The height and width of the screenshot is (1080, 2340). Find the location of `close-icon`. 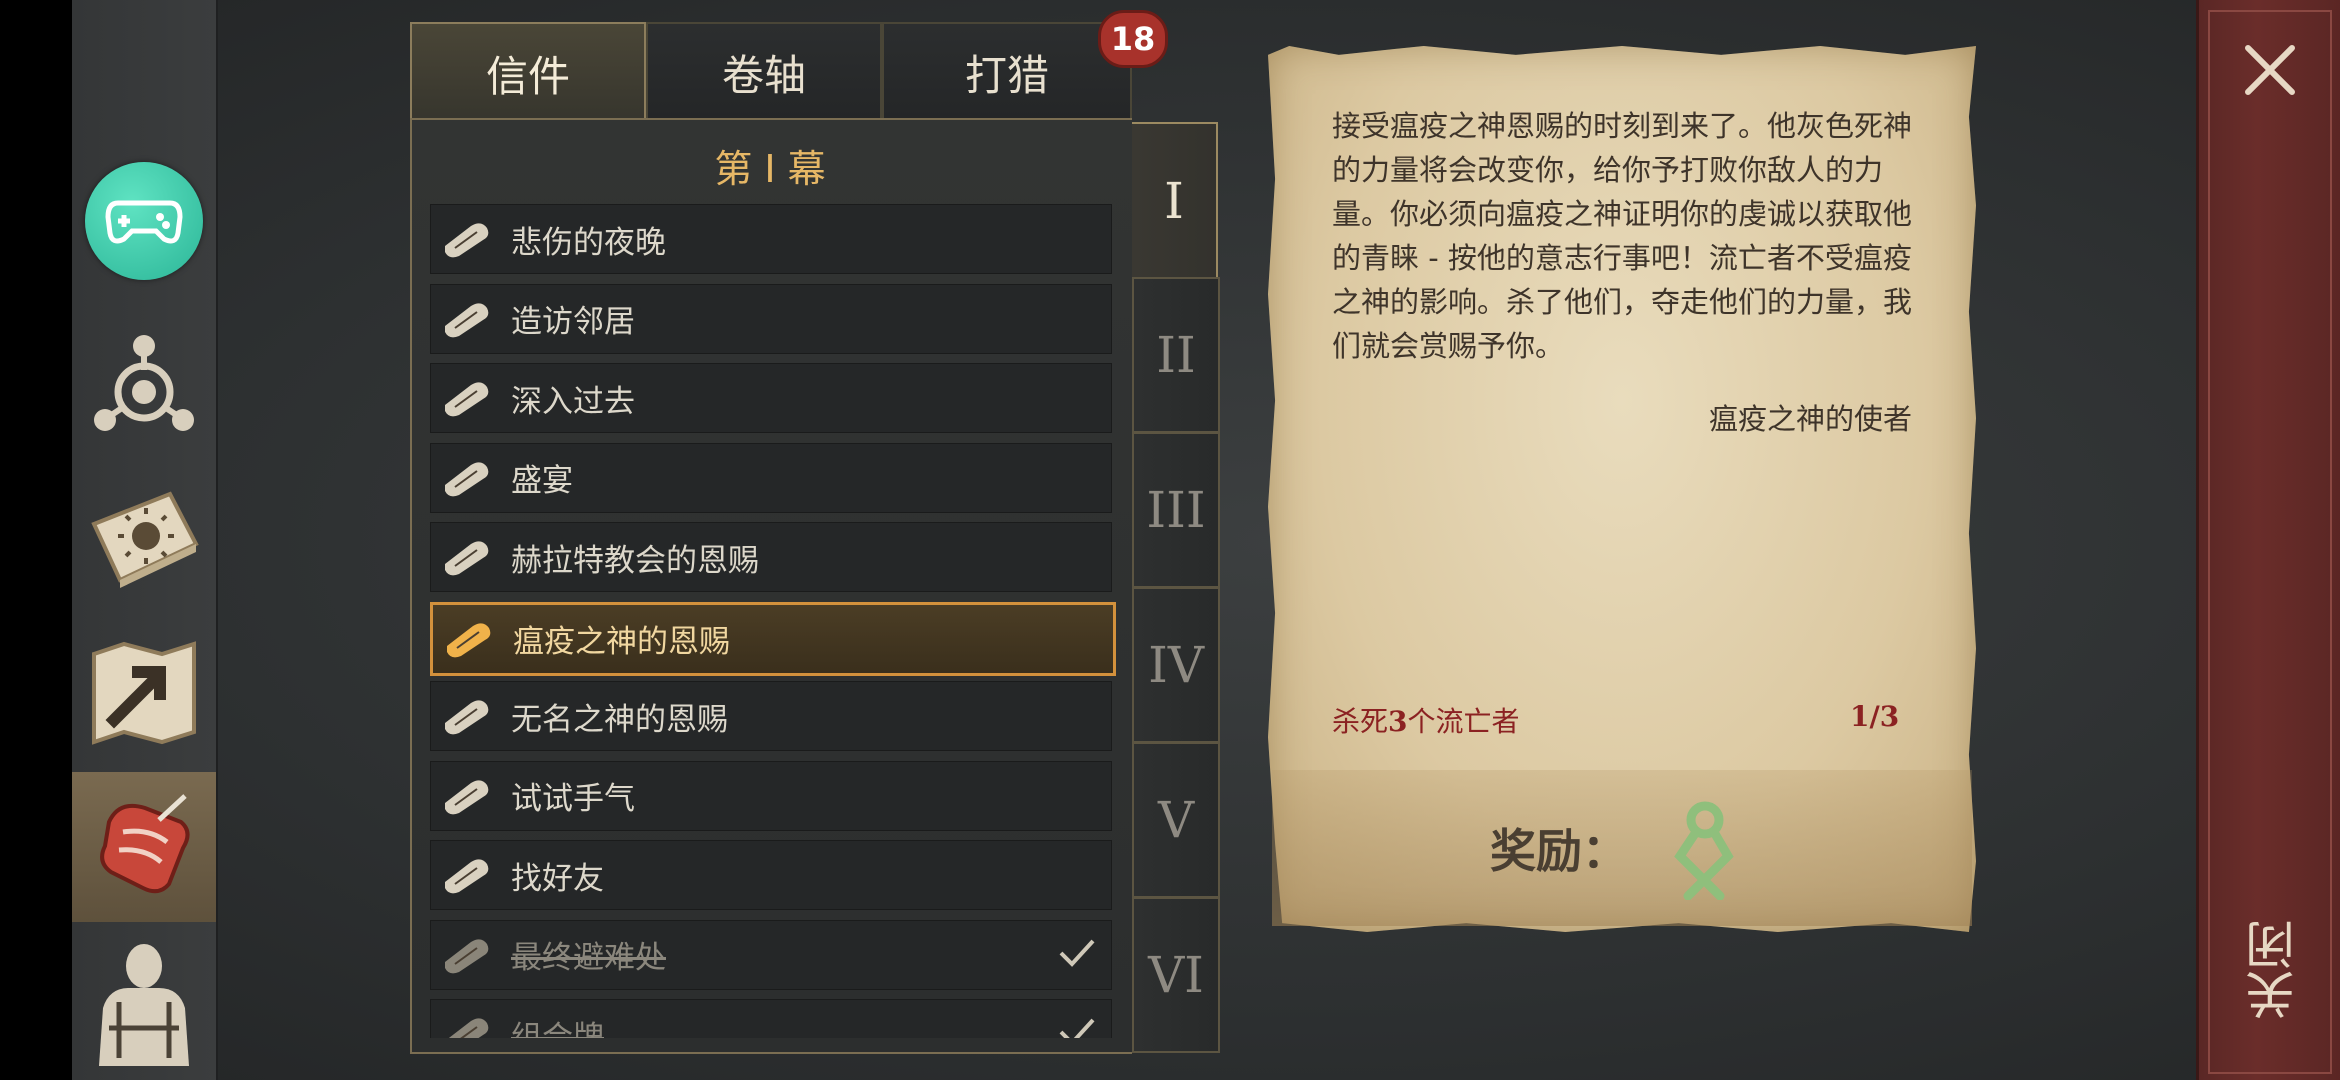

close-icon is located at coordinates (2270, 70).